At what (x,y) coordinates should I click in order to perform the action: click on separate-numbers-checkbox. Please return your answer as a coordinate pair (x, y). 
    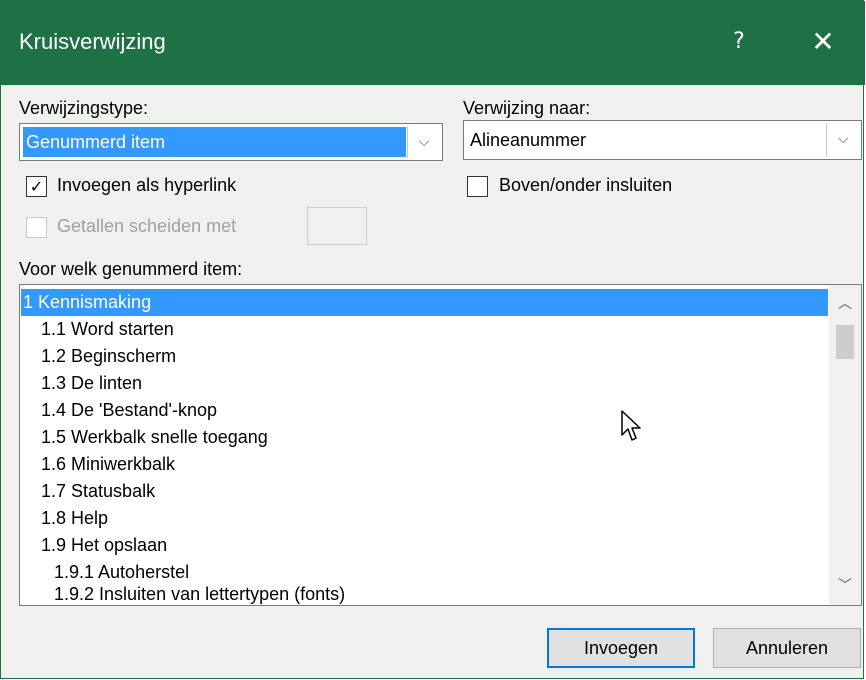
    Looking at the image, I should click on (36, 227).